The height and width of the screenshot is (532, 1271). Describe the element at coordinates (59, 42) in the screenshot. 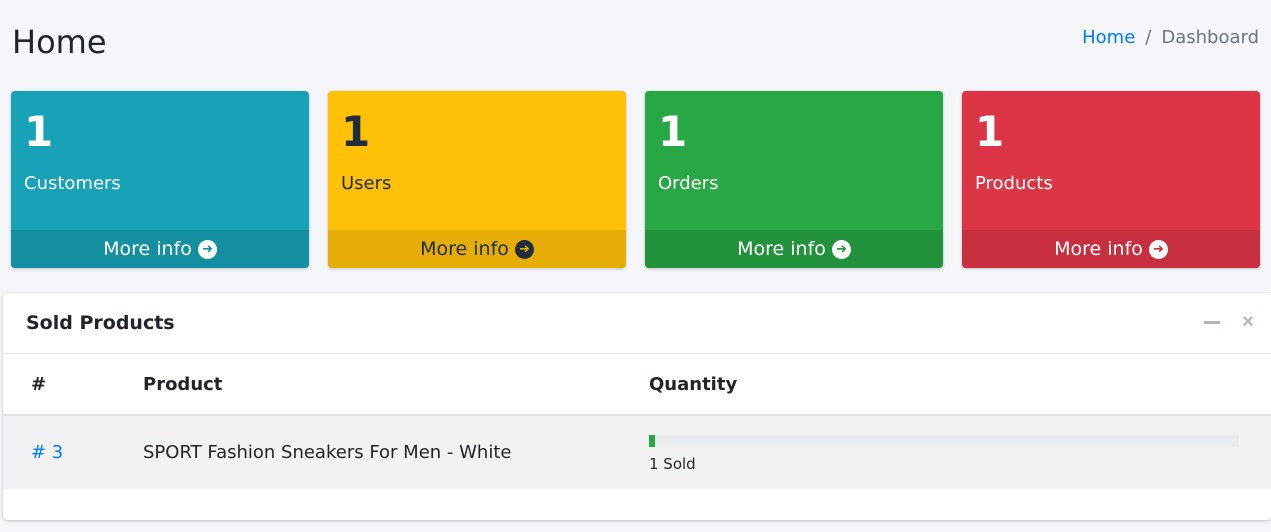

I see `page-title: Home` at that location.